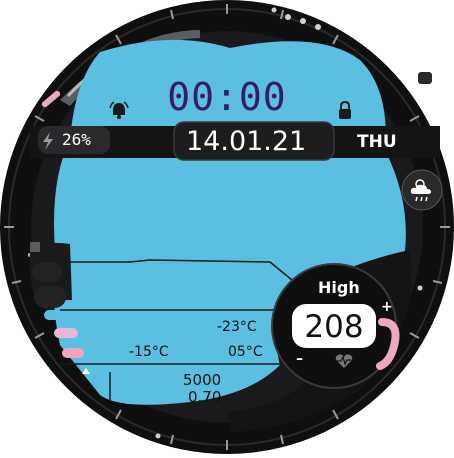  Describe the element at coordinates (237, 327) in the screenshot. I see `temperature-1: -23°C` at that location.